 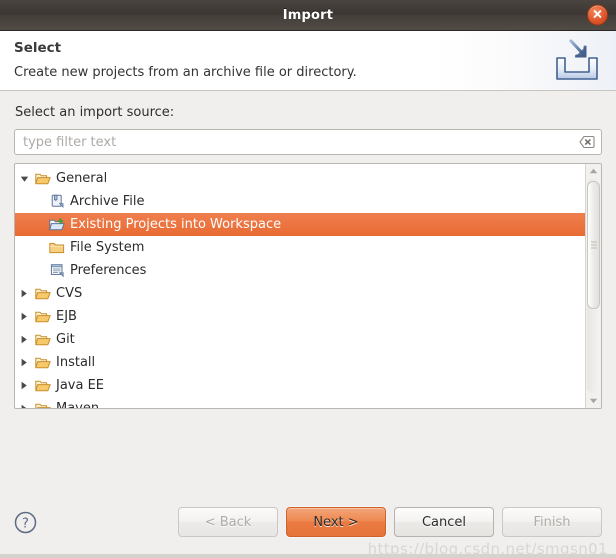 I want to click on scrollbar-track, so click(x=593, y=286).